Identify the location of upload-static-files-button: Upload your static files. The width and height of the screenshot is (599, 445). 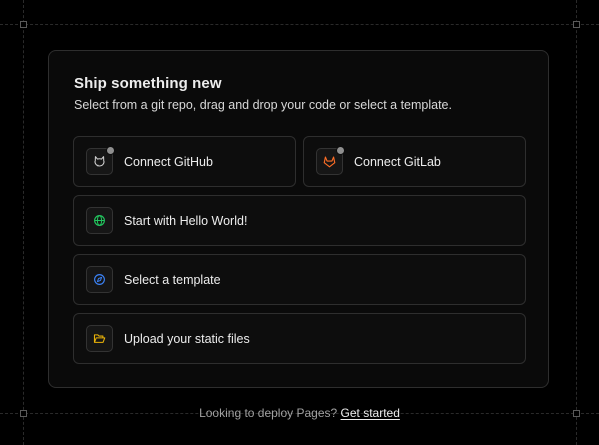
(299, 338).